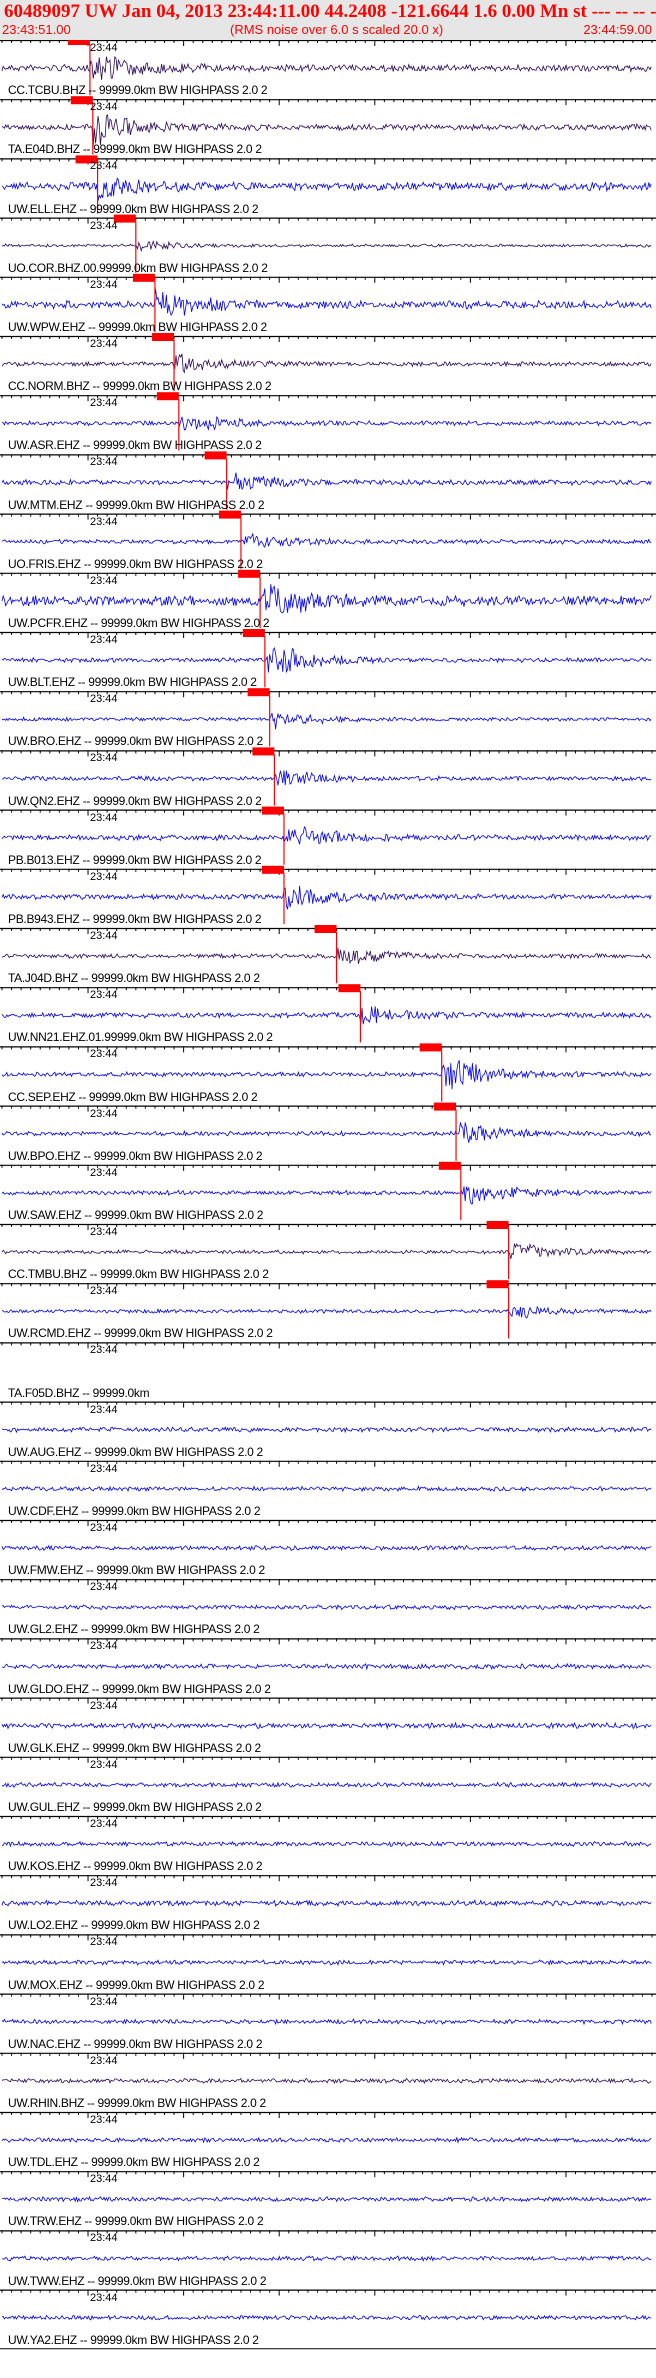  Describe the element at coordinates (337, 29) in the screenshot. I see `rms-note: (RMS noise over 6.0 s scaled 20.0 x)` at that location.